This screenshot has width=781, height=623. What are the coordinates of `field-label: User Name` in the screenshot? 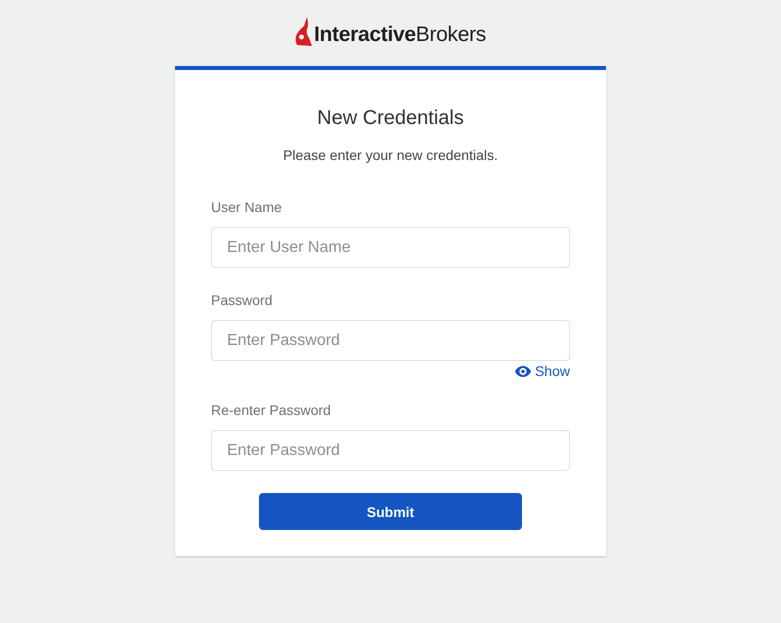 It's located at (246, 207).